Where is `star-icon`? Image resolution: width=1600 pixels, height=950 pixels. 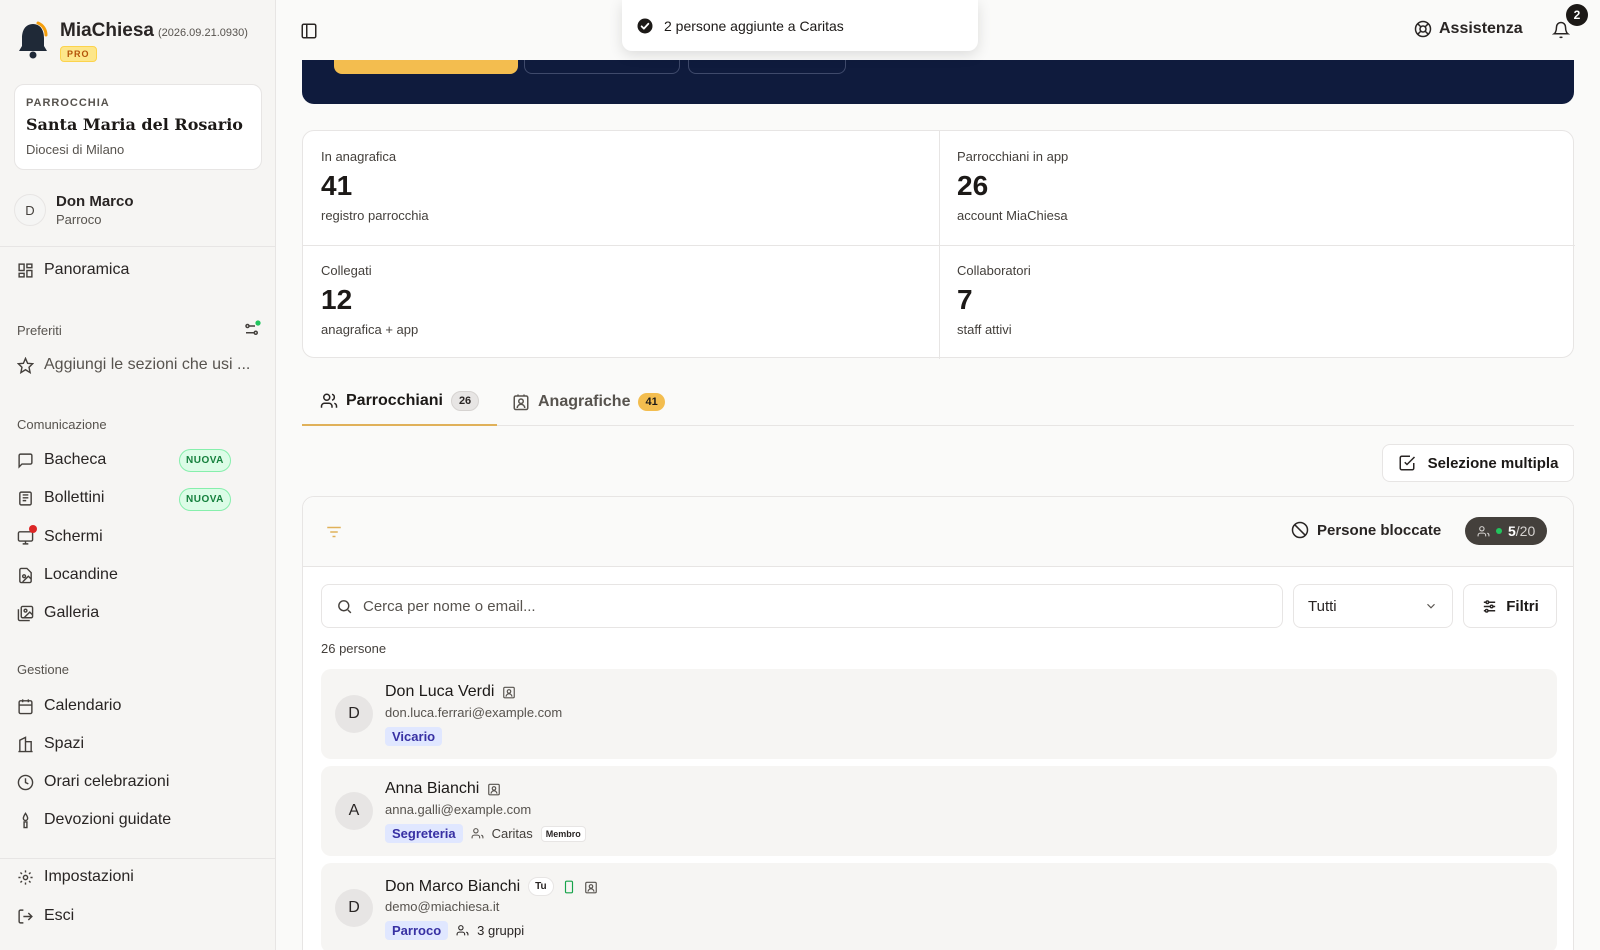 star-icon is located at coordinates (25, 365).